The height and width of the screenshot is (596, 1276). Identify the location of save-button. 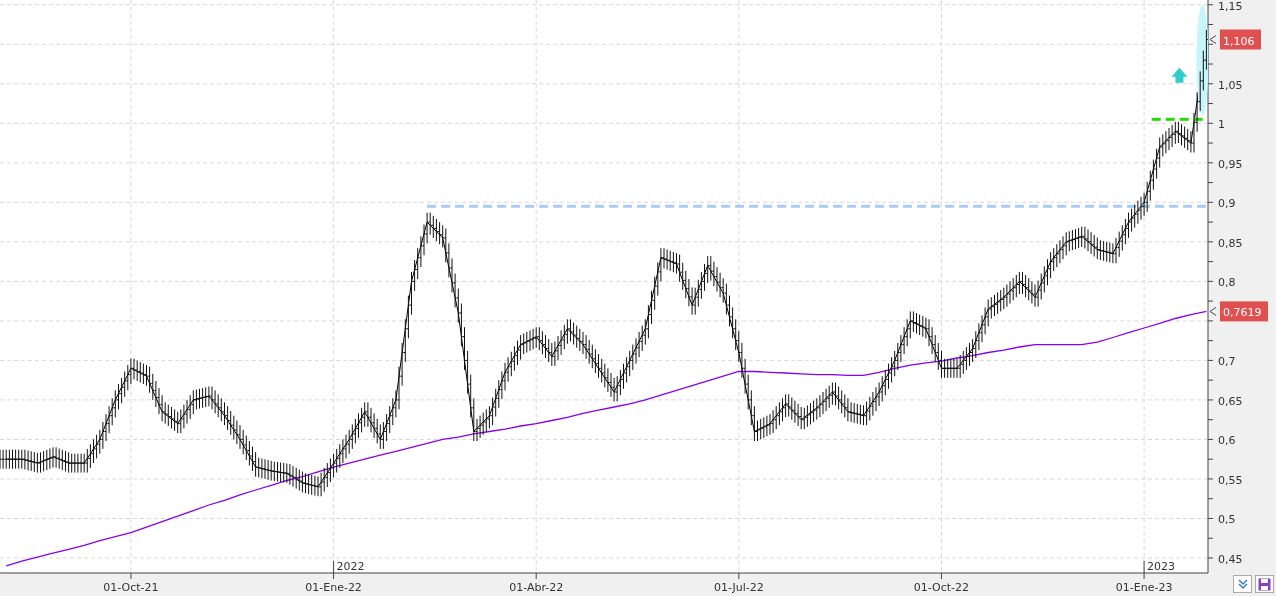
(1264, 584).